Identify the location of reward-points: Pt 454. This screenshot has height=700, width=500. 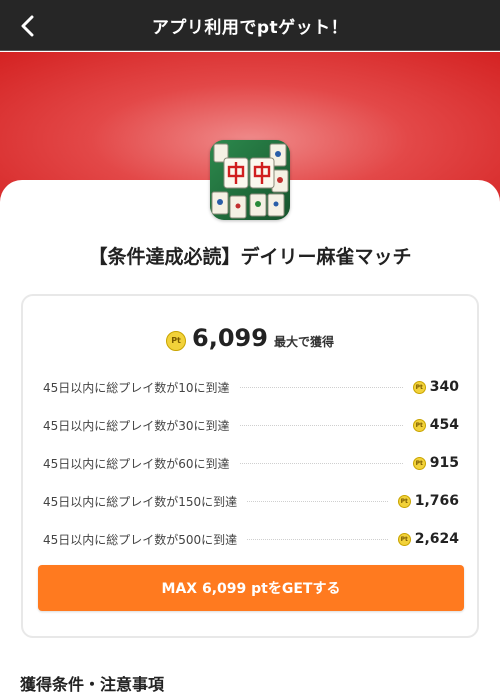
(435, 425).